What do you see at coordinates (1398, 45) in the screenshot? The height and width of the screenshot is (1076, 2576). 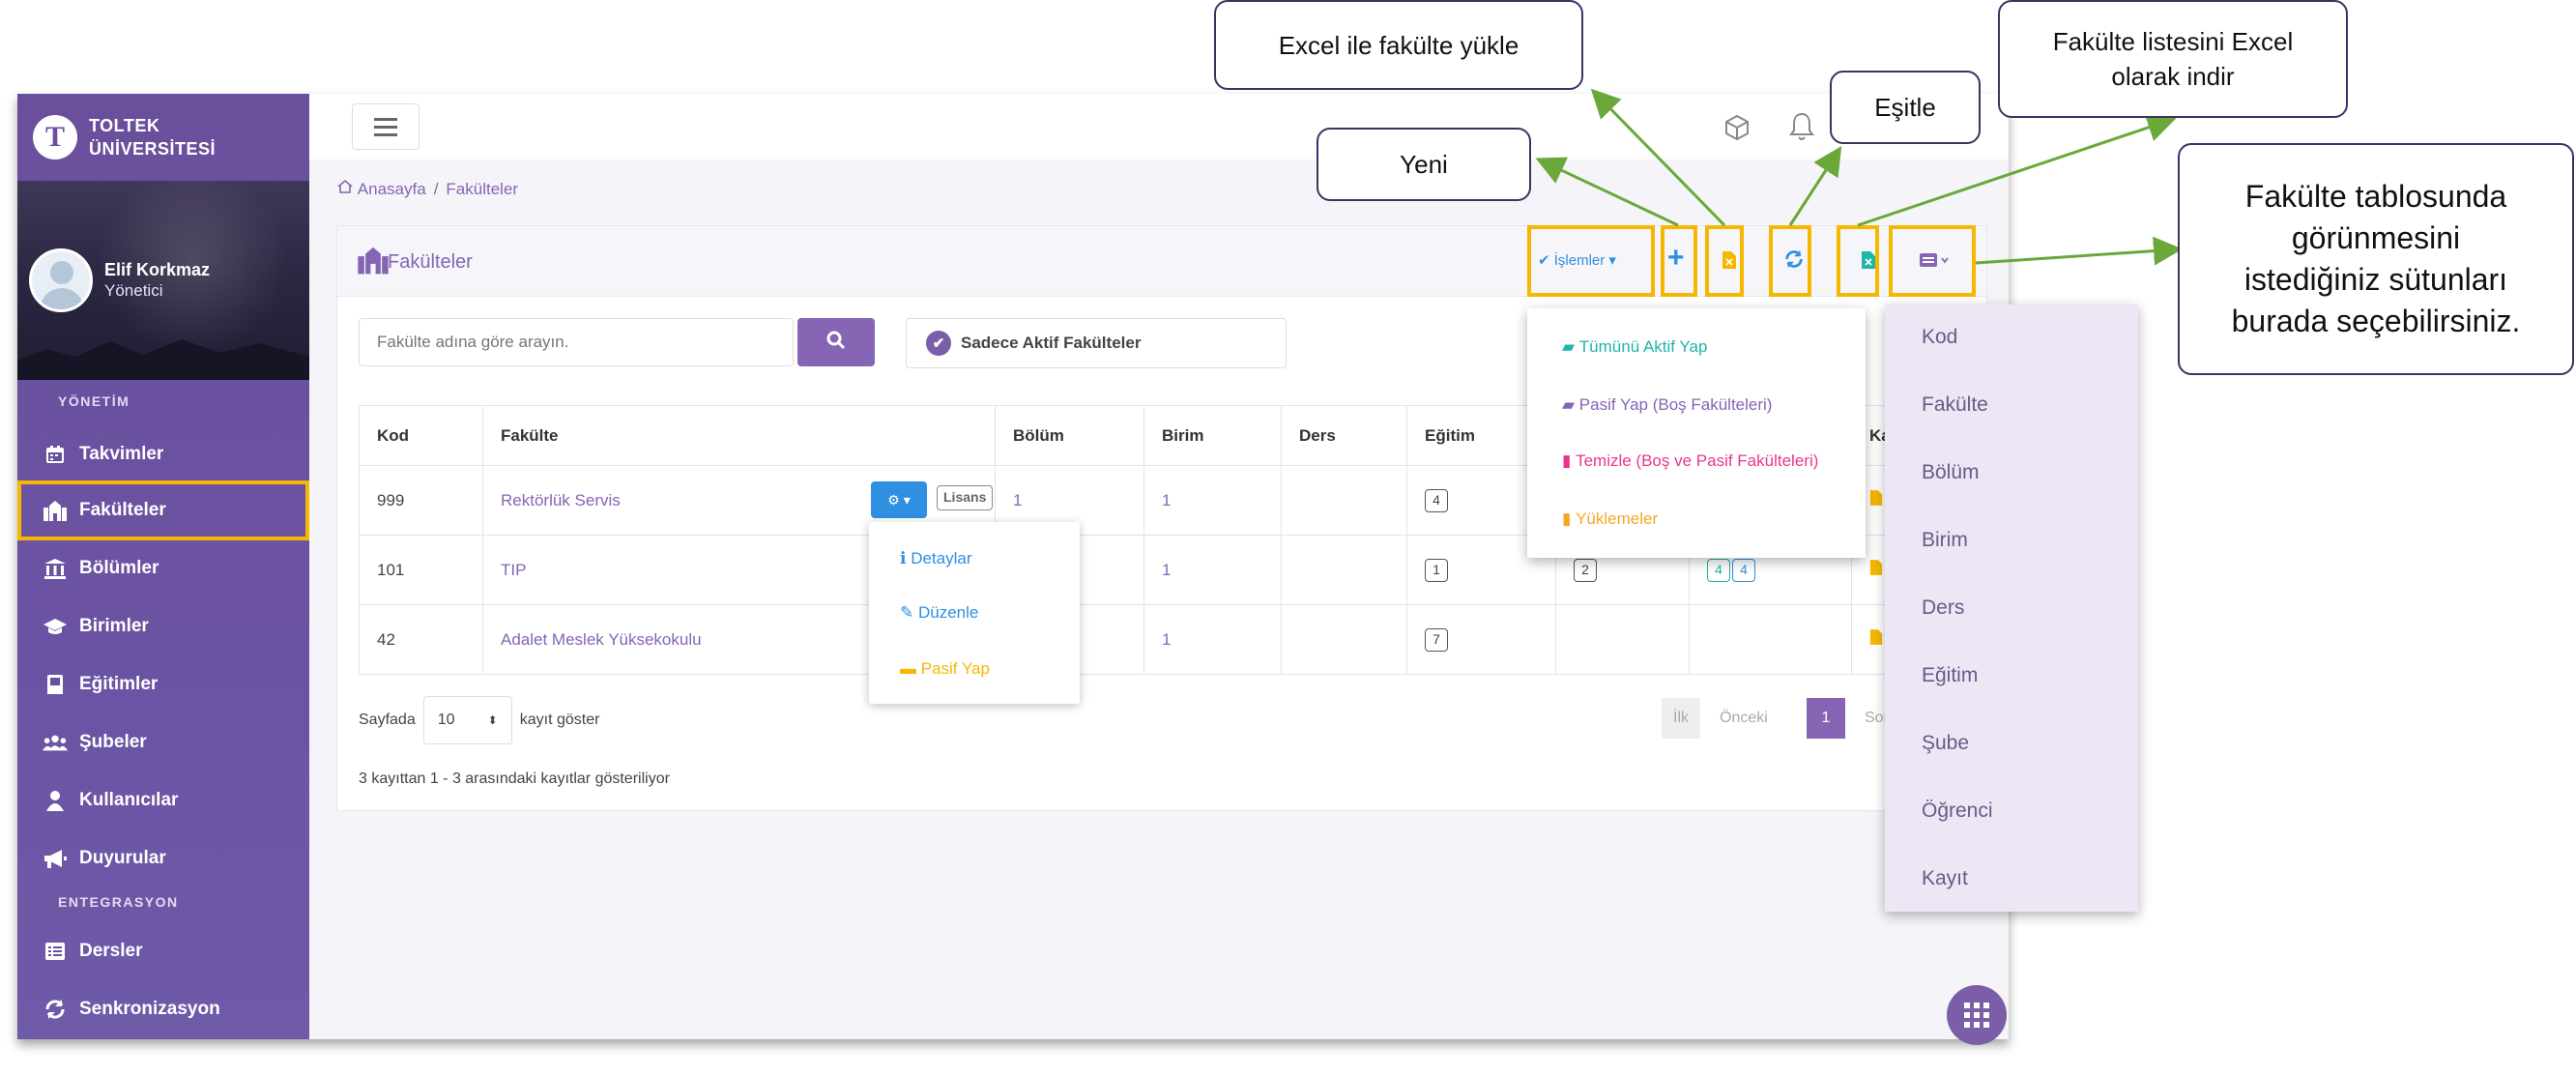 I see `callout-upload: Excel ile fakülte yükle` at bounding box center [1398, 45].